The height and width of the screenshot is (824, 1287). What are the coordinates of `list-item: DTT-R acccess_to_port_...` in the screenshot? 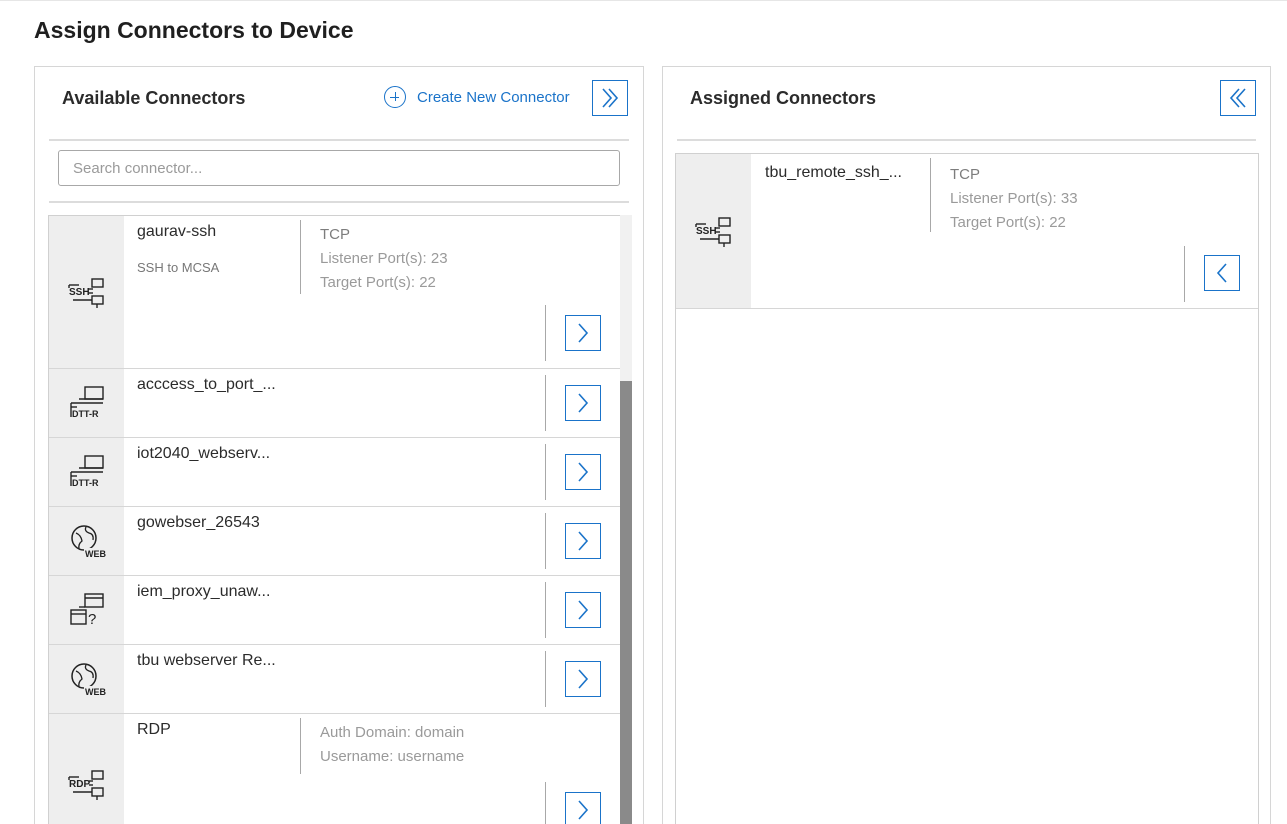 It's located at (340, 403).